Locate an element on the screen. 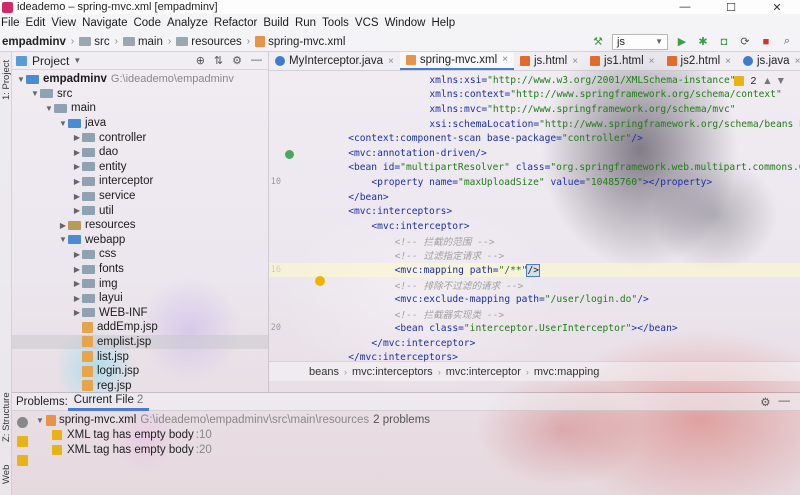  menu-help: Help is located at coordinates (443, 23).